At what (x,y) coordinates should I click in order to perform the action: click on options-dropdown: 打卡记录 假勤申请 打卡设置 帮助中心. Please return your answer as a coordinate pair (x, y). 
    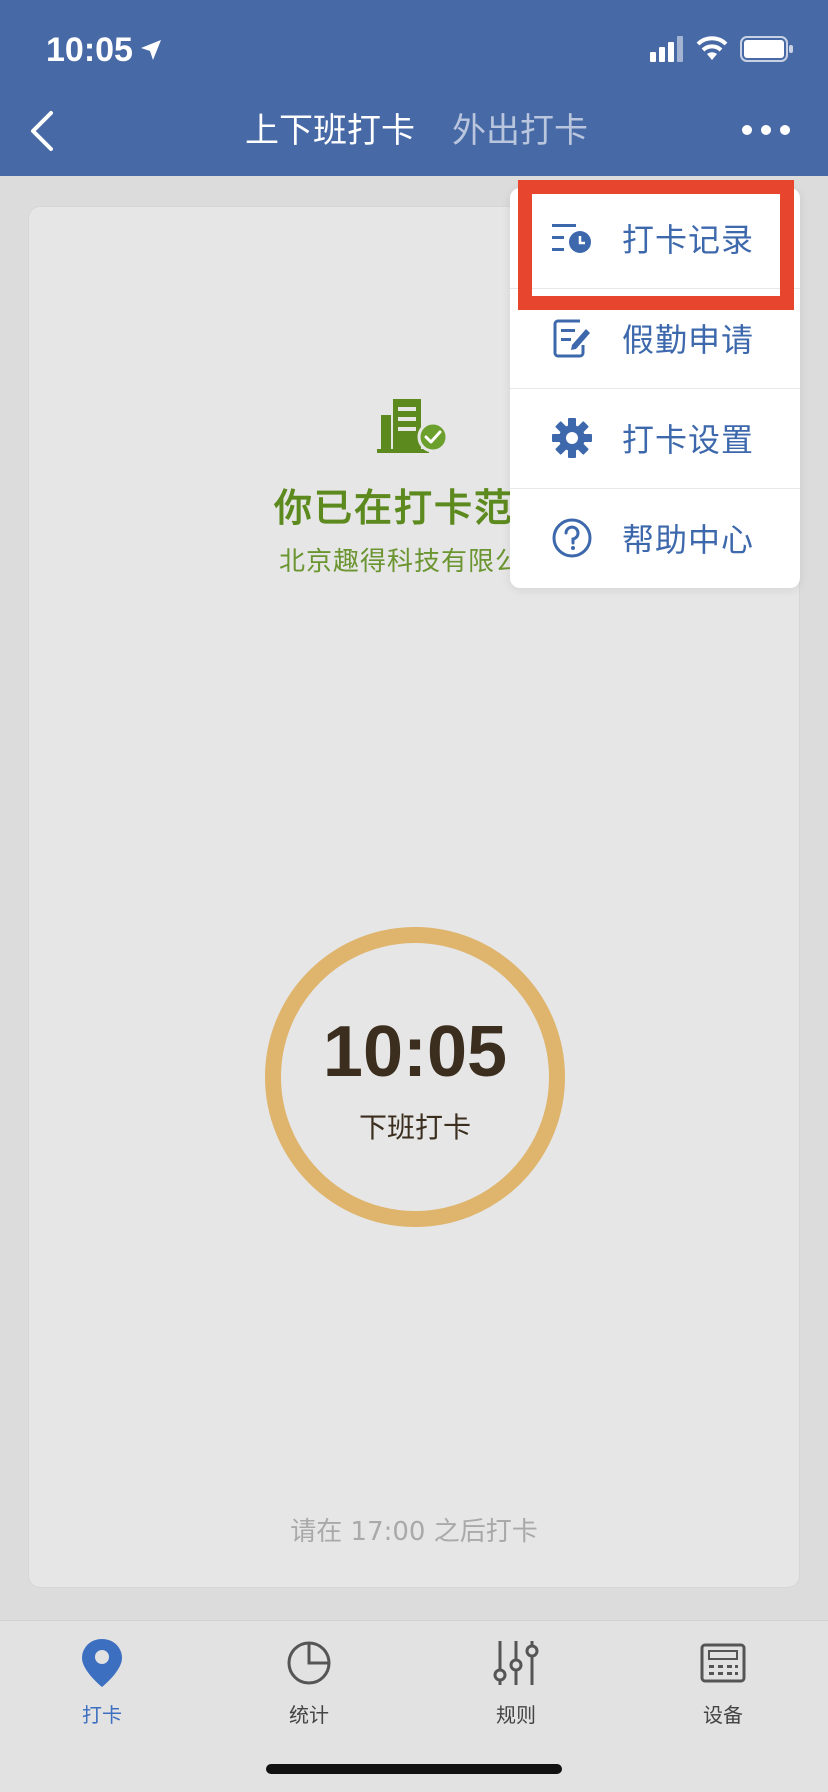
    Looking at the image, I should click on (655, 388).